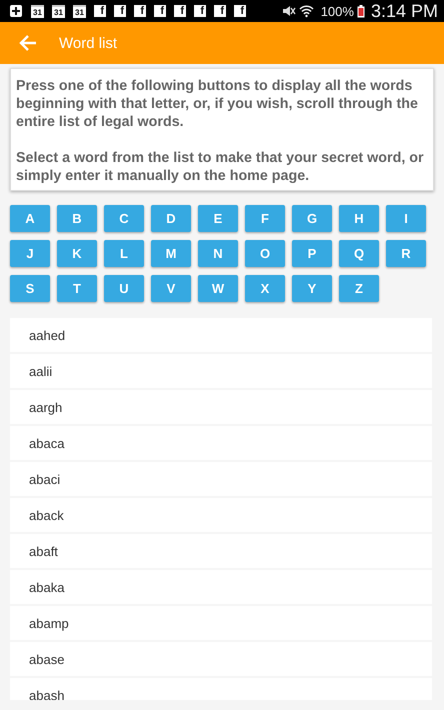 The height and width of the screenshot is (710, 444). Describe the element at coordinates (265, 253) in the screenshot. I see `letter-button: O` at that location.